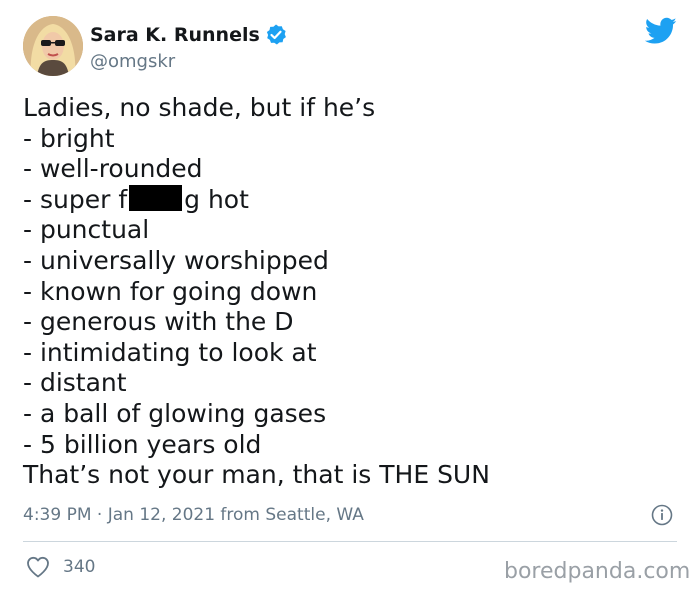  Describe the element at coordinates (53, 46) in the screenshot. I see `avatar` at that location.